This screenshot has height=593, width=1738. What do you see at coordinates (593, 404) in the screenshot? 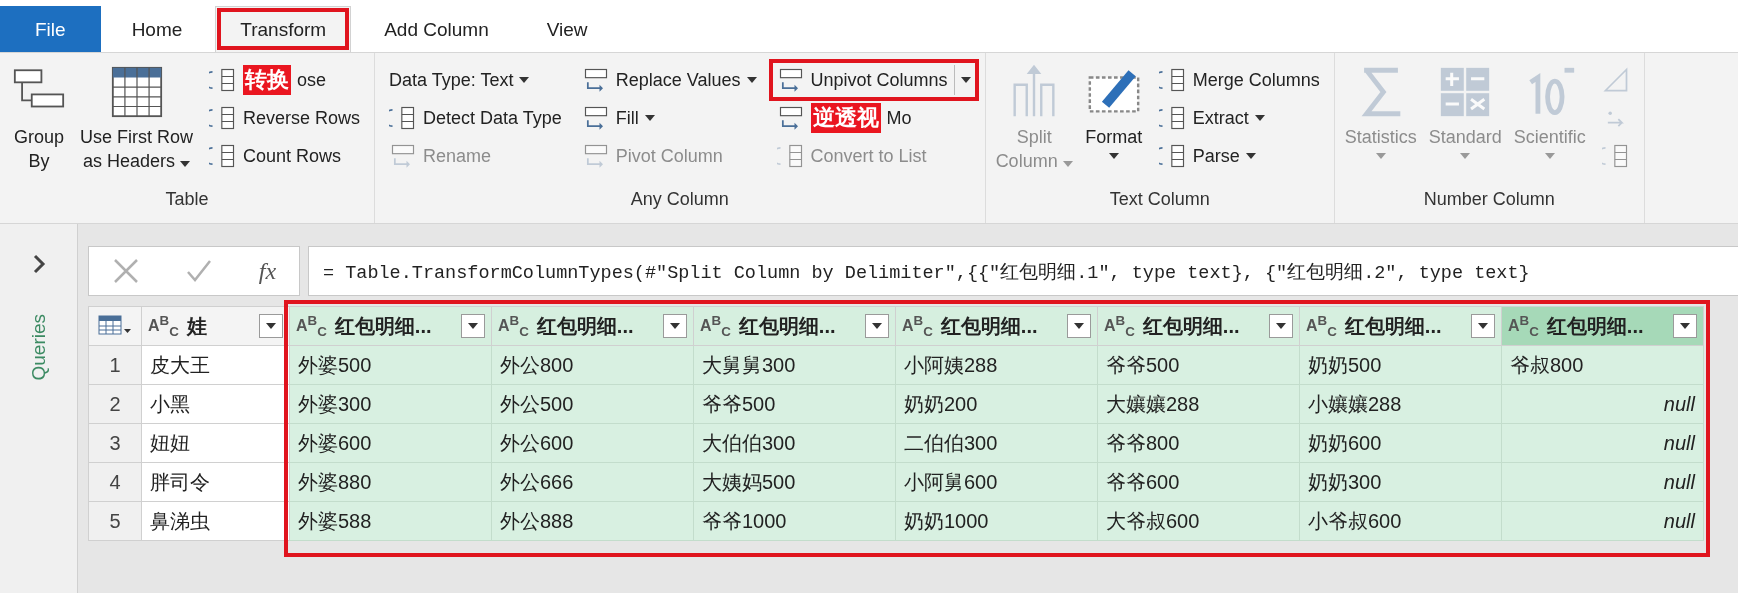
I see `table-cell: 外公500` at bounding box center [593, 404].